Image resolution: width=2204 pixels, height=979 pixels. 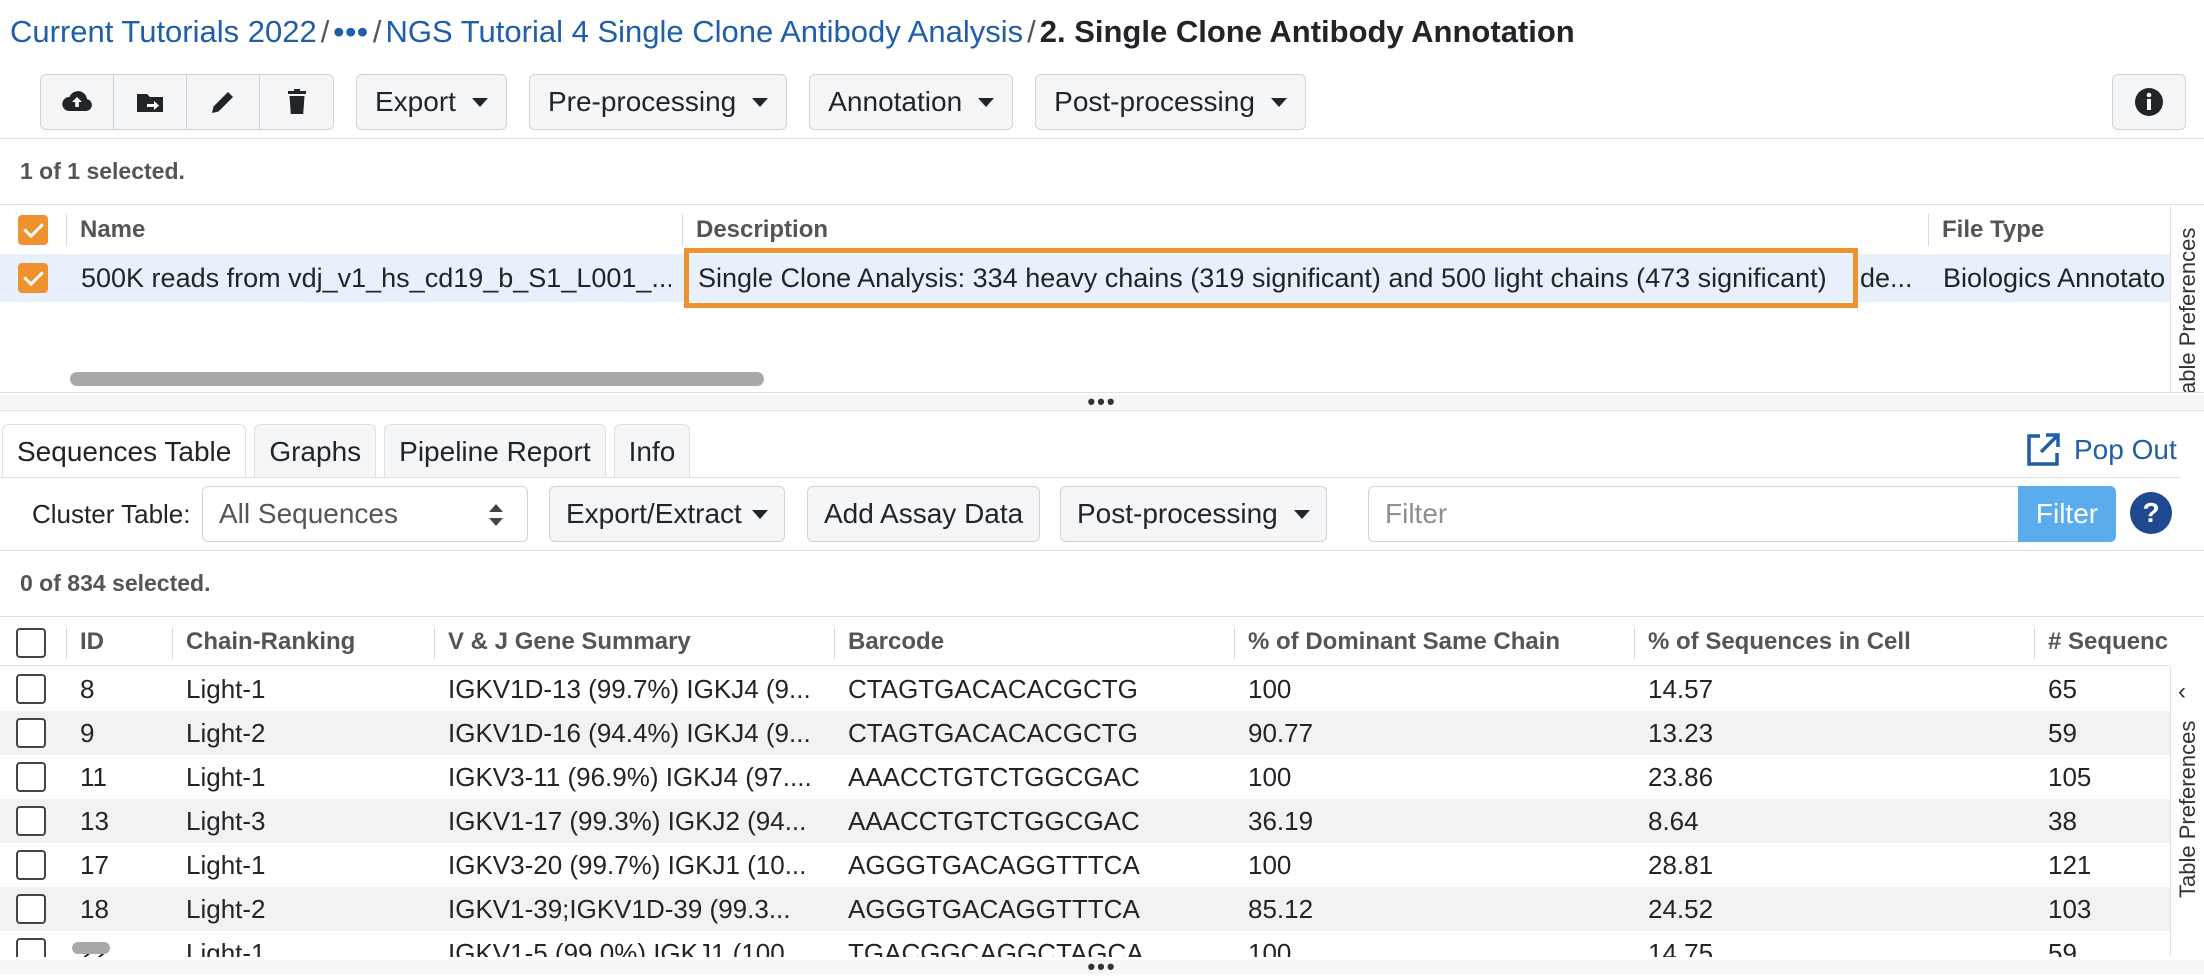 I want to click on column-header-chain-ranking: Chain-Ranking, so click(x=270, y=642).